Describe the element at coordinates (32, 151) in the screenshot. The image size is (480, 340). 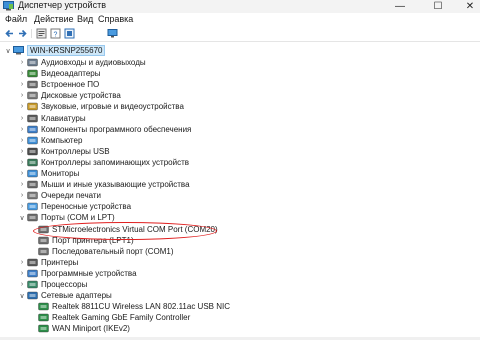
I see `usb-icon` at that location.